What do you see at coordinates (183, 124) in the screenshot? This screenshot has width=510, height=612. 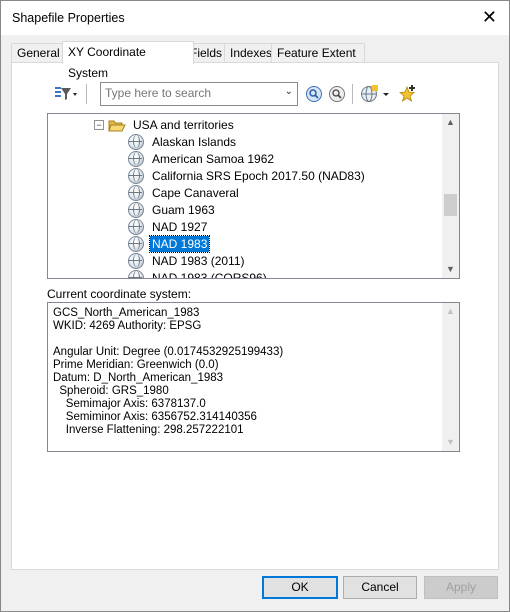 I see `tree-folder-label: USA and territories` at bounding box center [183, 124].